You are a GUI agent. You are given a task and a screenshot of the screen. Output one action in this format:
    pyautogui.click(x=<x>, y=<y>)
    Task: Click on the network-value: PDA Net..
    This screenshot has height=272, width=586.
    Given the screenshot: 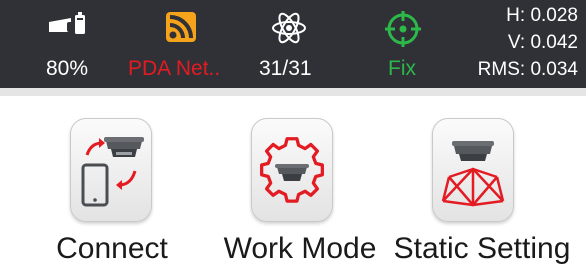 What is the action you would take?
    pyautogui.click(x=174, y=68)
    